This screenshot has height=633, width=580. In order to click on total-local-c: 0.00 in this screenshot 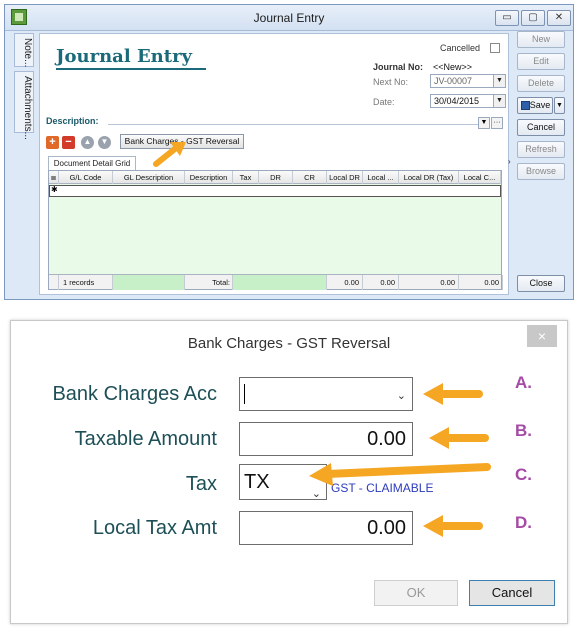, I will do `click(481, 282)`.